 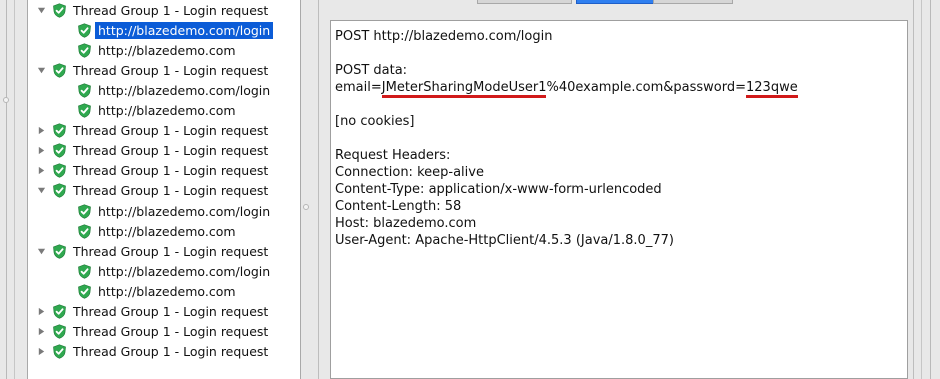 I want to click on highlighted-username: JMeterSharingModeUser1, so click(x=464, y=89).